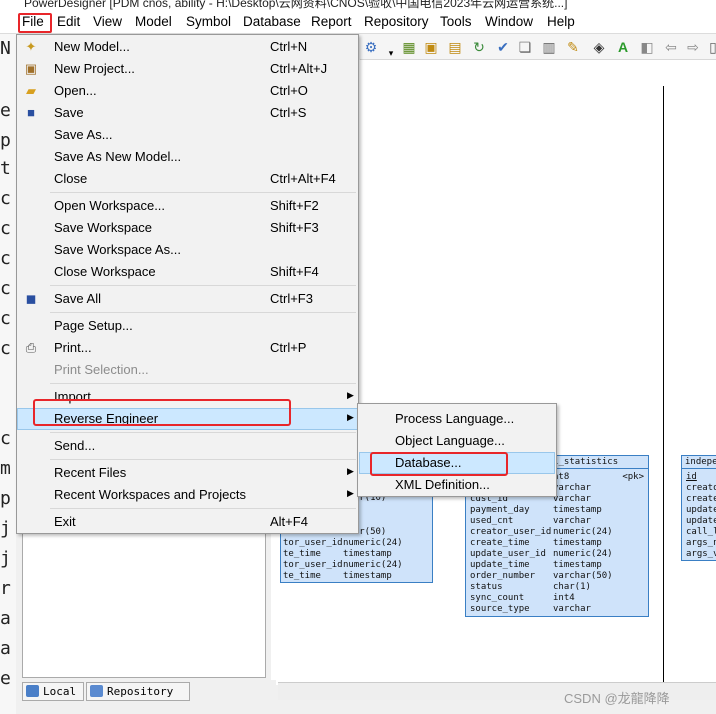  What do you see at coordinates (187, 272) in the screenshot?
I see `menu-item-close-workspace: Close Workspace Shift+F4` at bounding box center [187, 272].